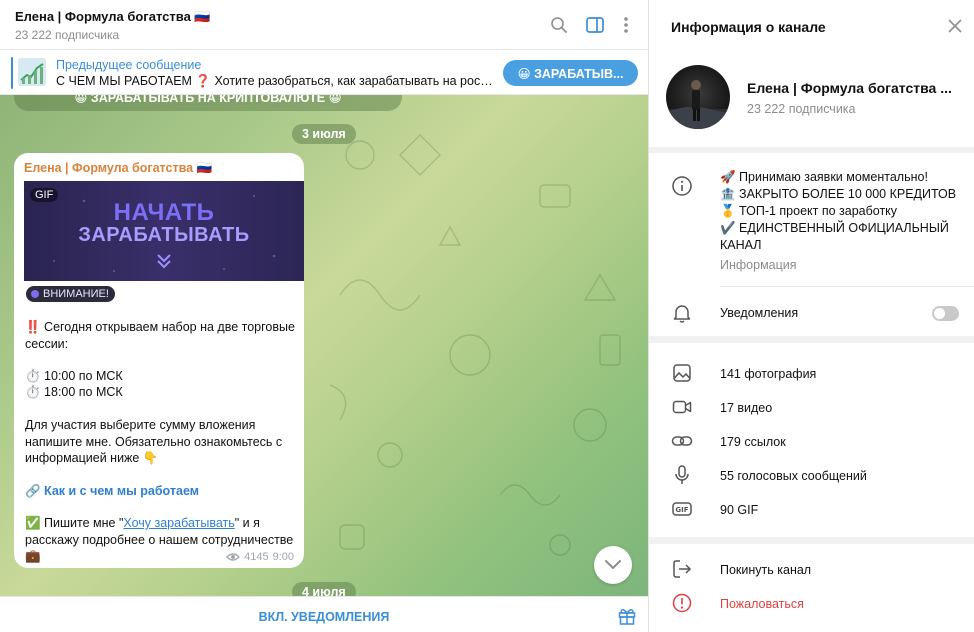 Image resolution: width=974 pixels, height=632 pixels. What do you see at coordinates (627, 616) in the screenshot?
I see `gift-icon` at bounding box center [627, 616].